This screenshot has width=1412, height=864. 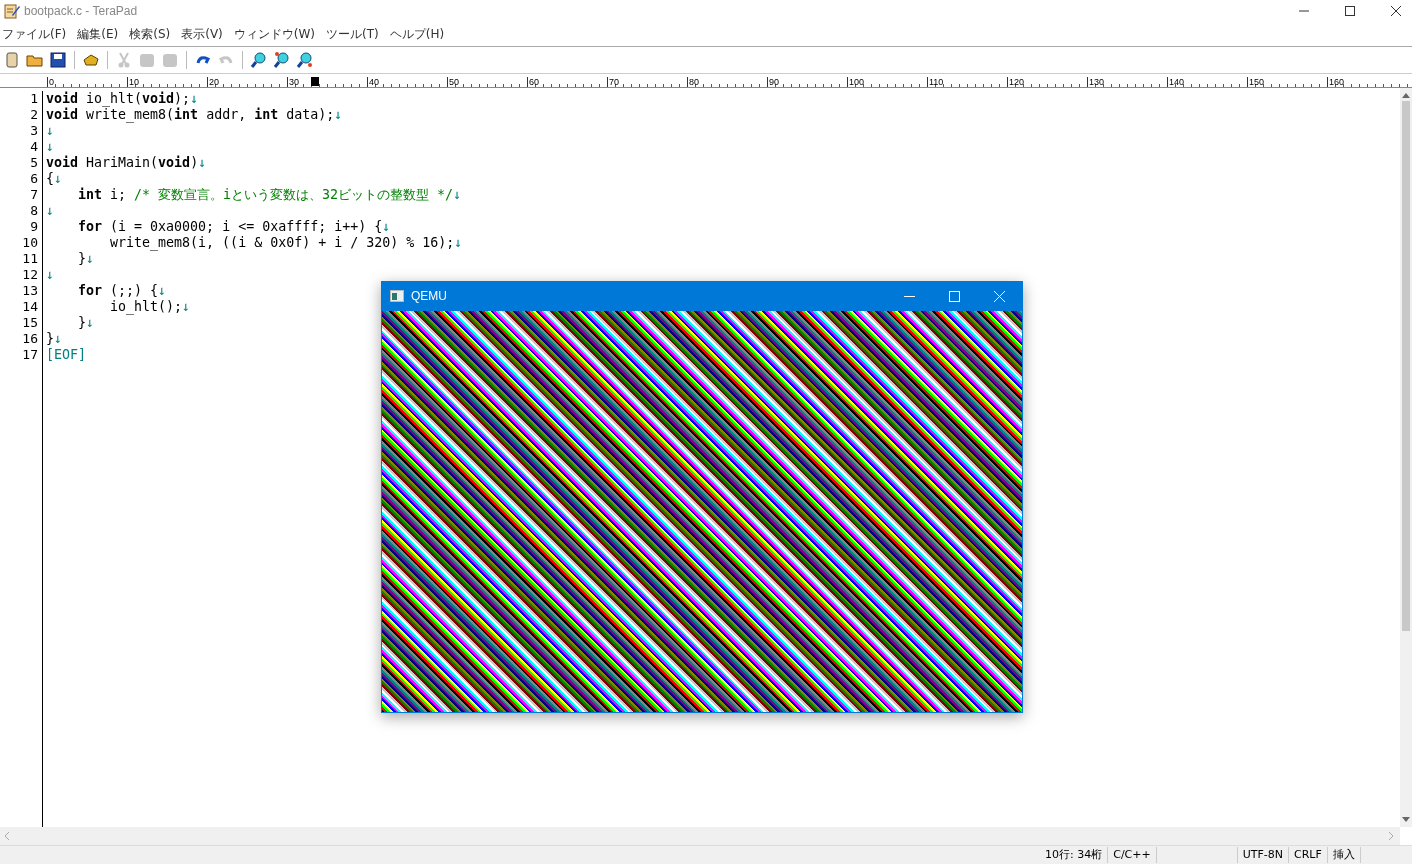 What do you see at coordinates (34, 147) in the screenshot?
I see `line-number: 4` at bounding box center [34, 147].